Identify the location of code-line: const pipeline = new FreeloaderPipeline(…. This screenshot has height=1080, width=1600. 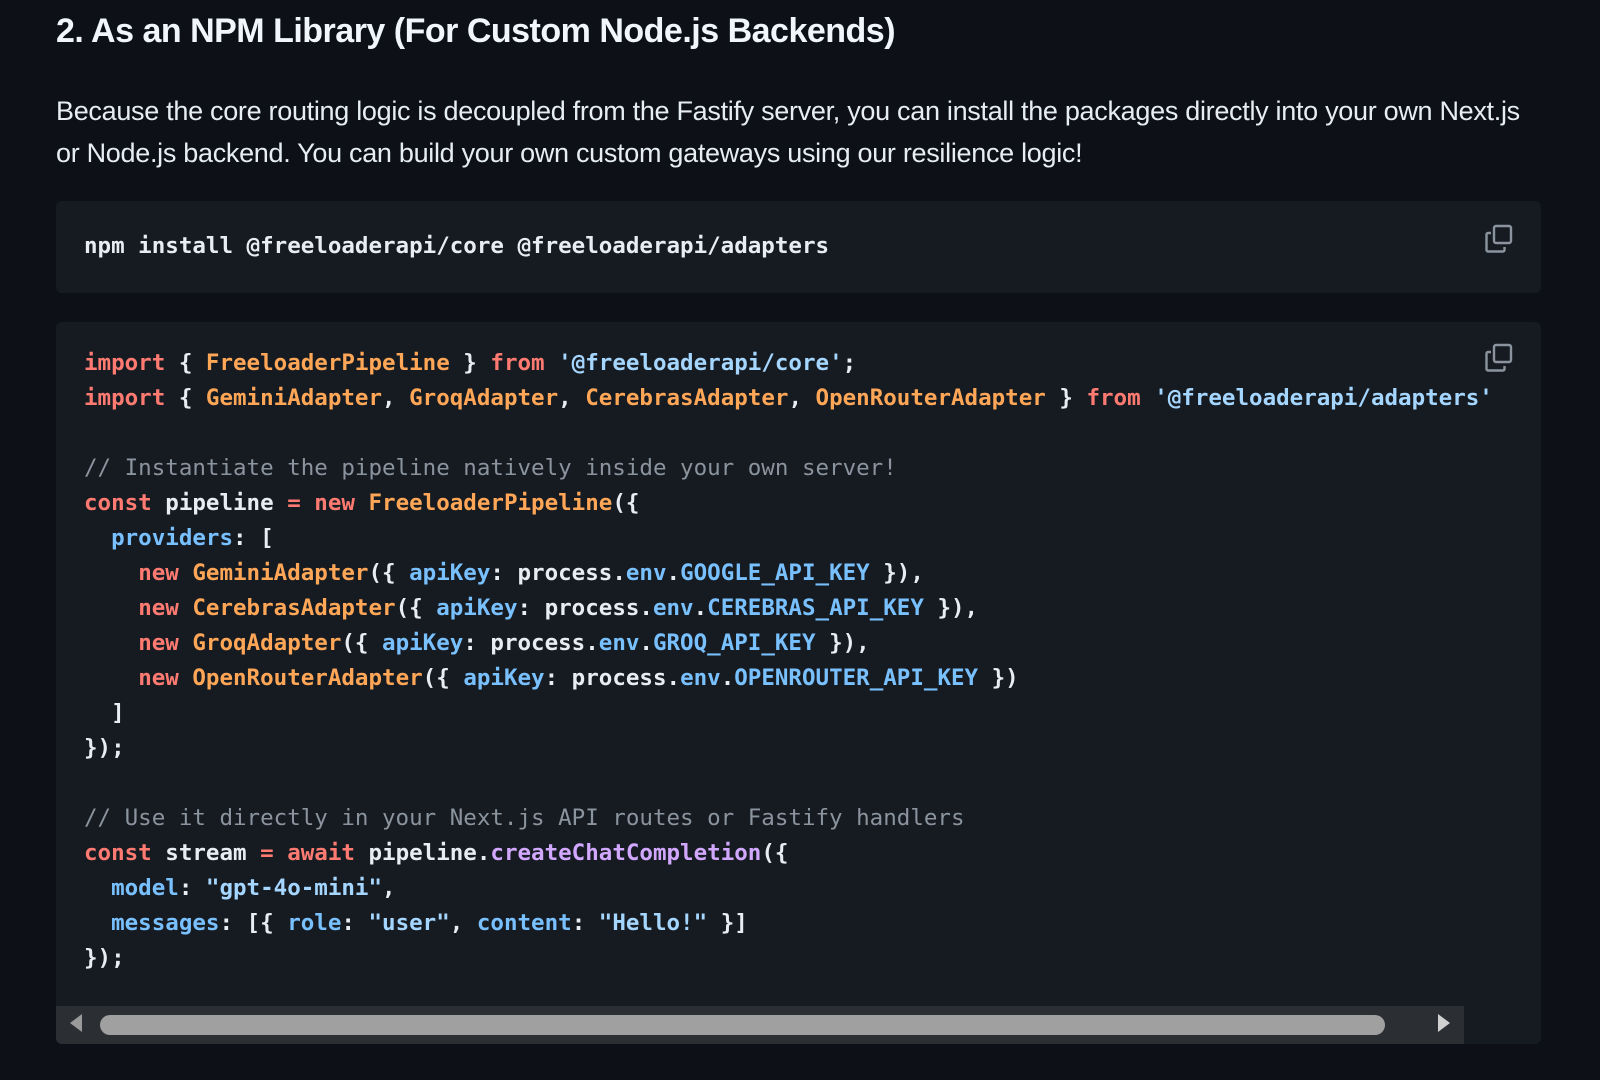
(362, 503).